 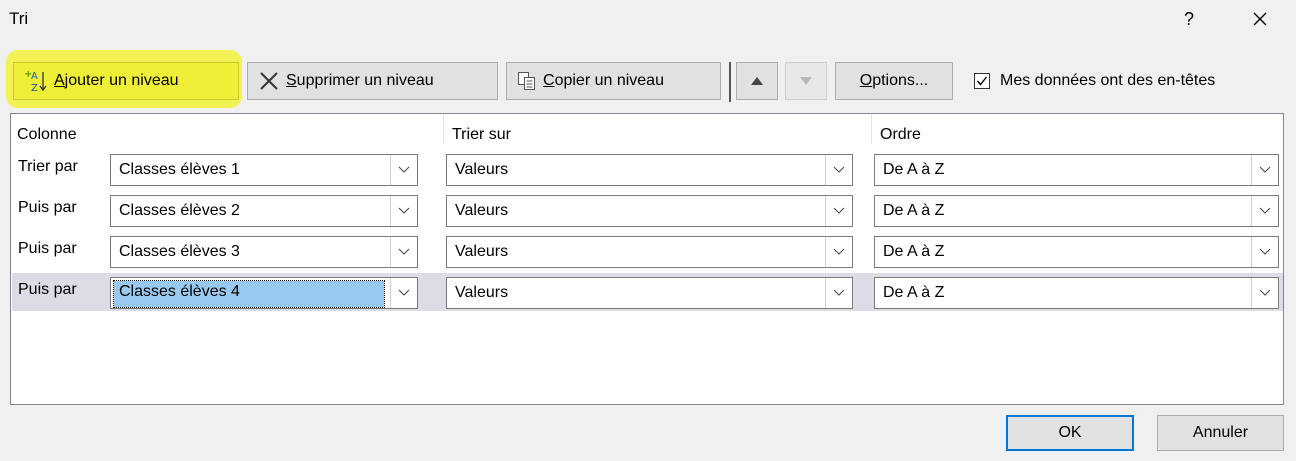 What do you see at coordinates (48, 166) in the screenshot?
I see `row-label: Trier par` at bounding box center [48, 166].